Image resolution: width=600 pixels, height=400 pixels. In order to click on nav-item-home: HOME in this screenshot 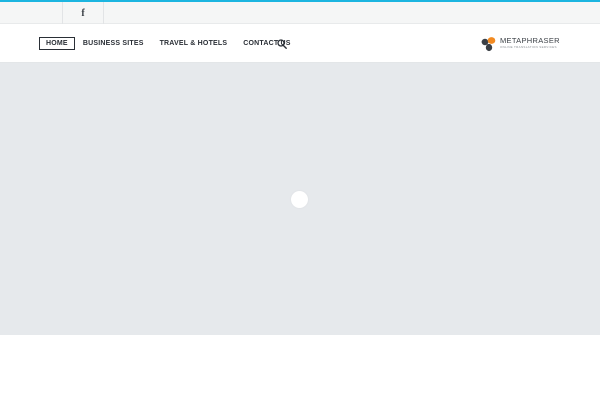, I will do `click(57, 43)`.